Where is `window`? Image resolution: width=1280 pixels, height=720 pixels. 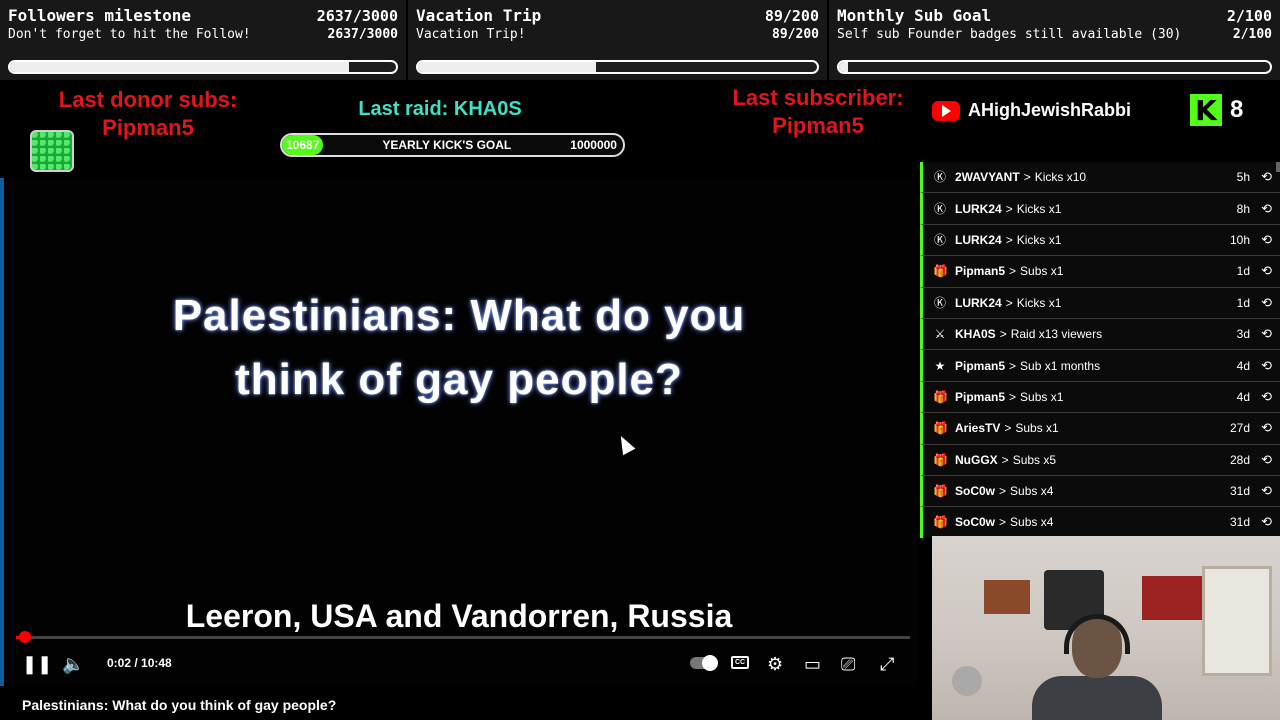 window is located at coordinates (1237, 621).